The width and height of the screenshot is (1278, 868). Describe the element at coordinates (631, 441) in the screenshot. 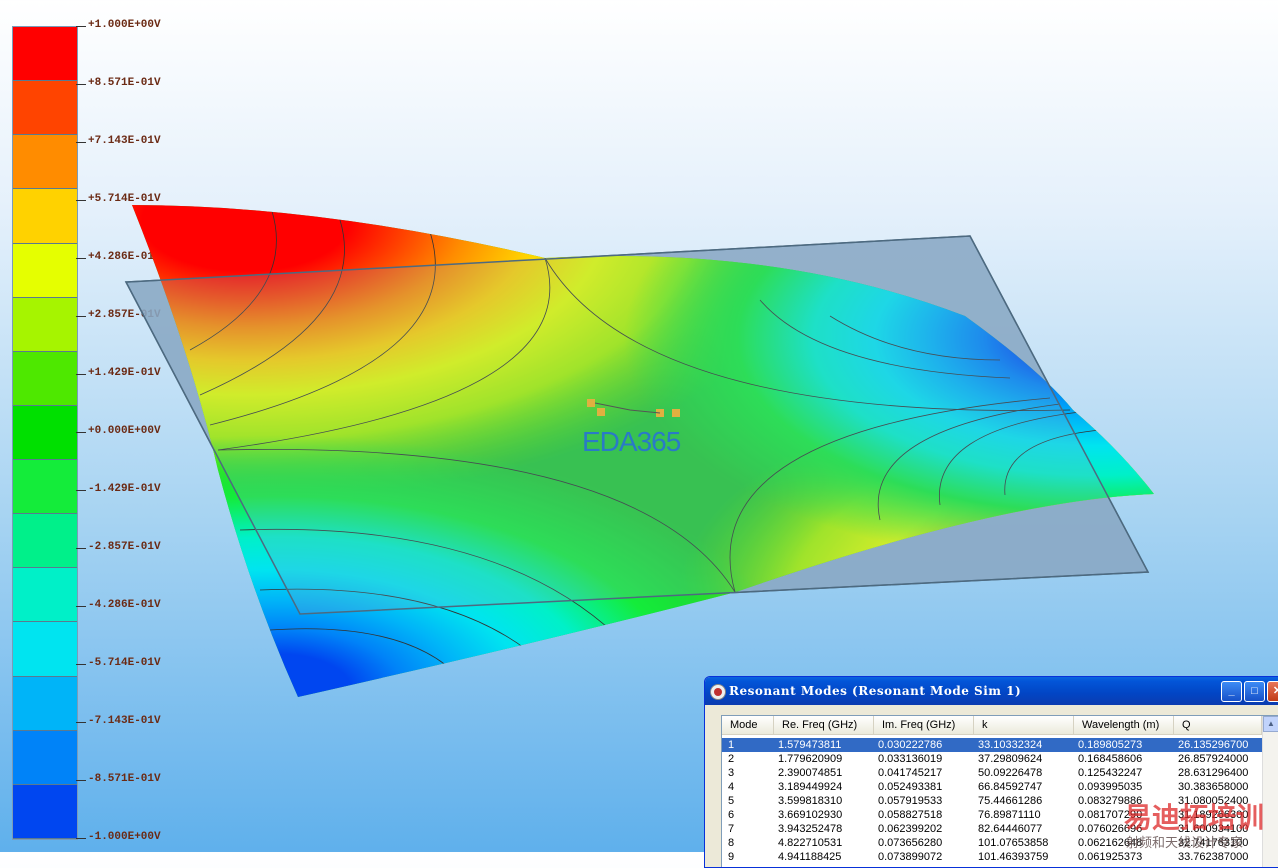

I see `eda365-watermark: EDA365` at that location.